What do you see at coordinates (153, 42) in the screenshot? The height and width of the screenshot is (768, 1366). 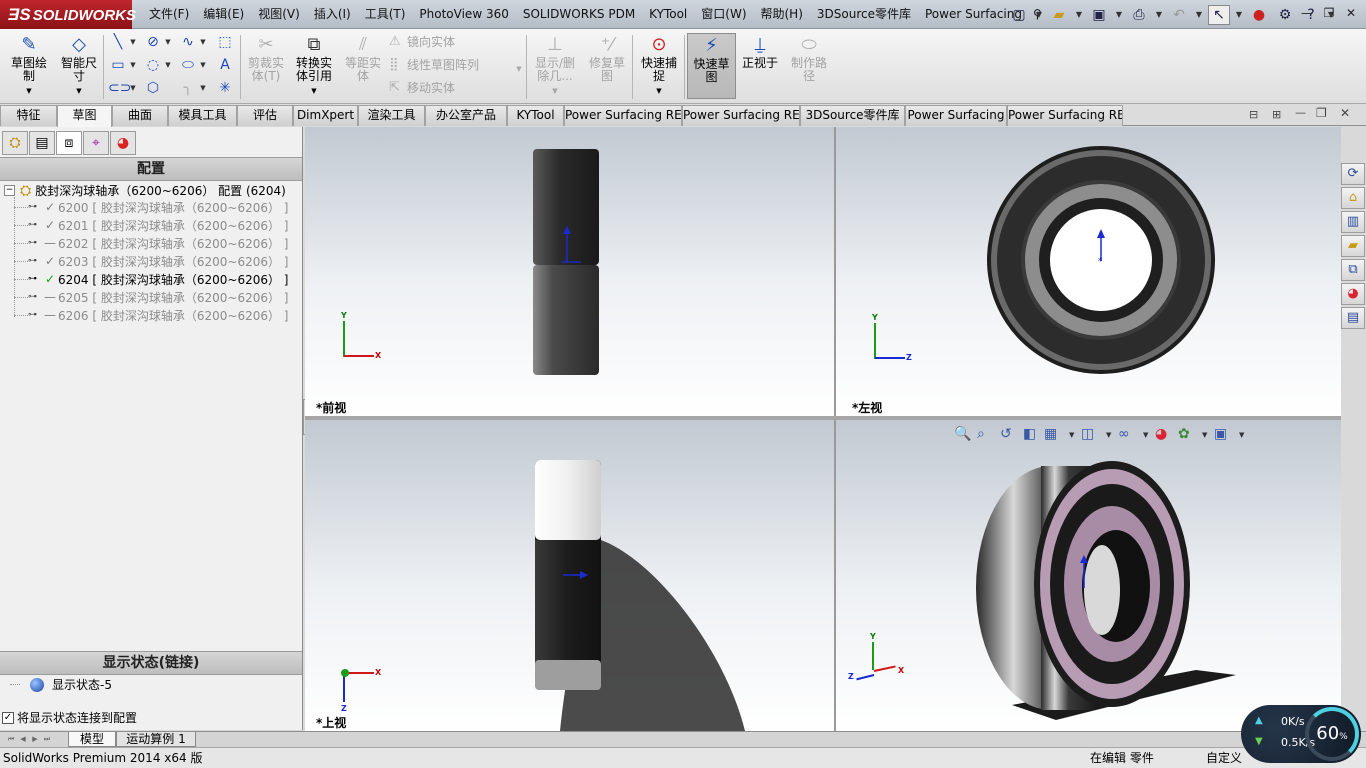 I see `circle-icon: ⊘` at bounding box center [153, 42].